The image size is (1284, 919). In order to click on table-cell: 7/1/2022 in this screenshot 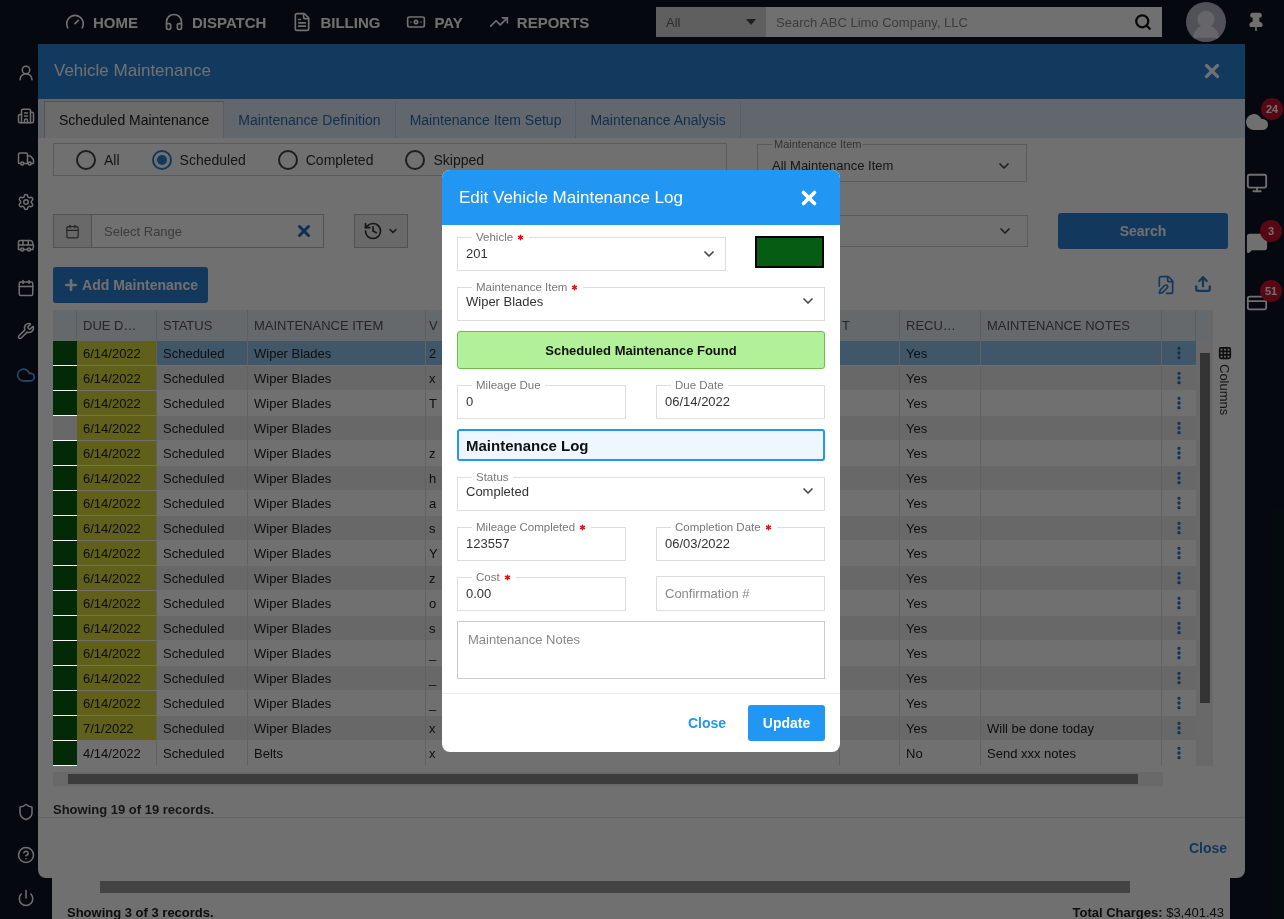, I will do `click(117, 729)`.